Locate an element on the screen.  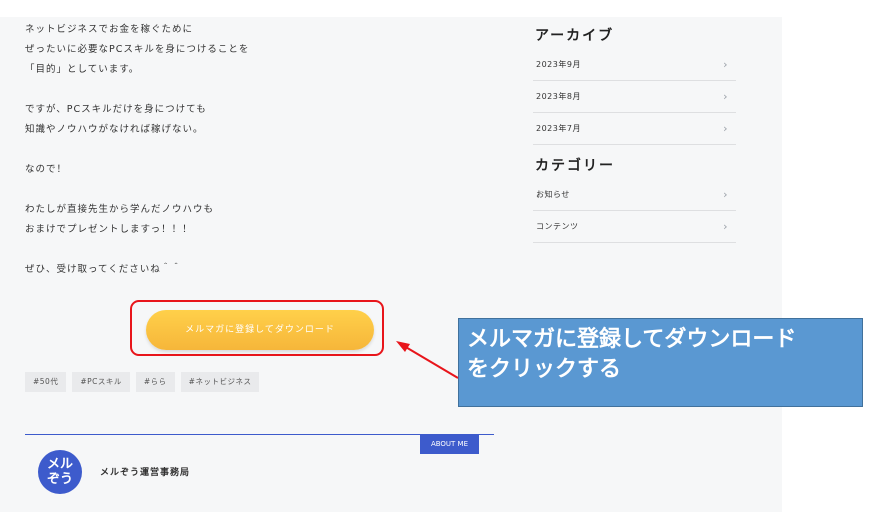
avatar: メル ぞう is located at coordinates (60, 472).